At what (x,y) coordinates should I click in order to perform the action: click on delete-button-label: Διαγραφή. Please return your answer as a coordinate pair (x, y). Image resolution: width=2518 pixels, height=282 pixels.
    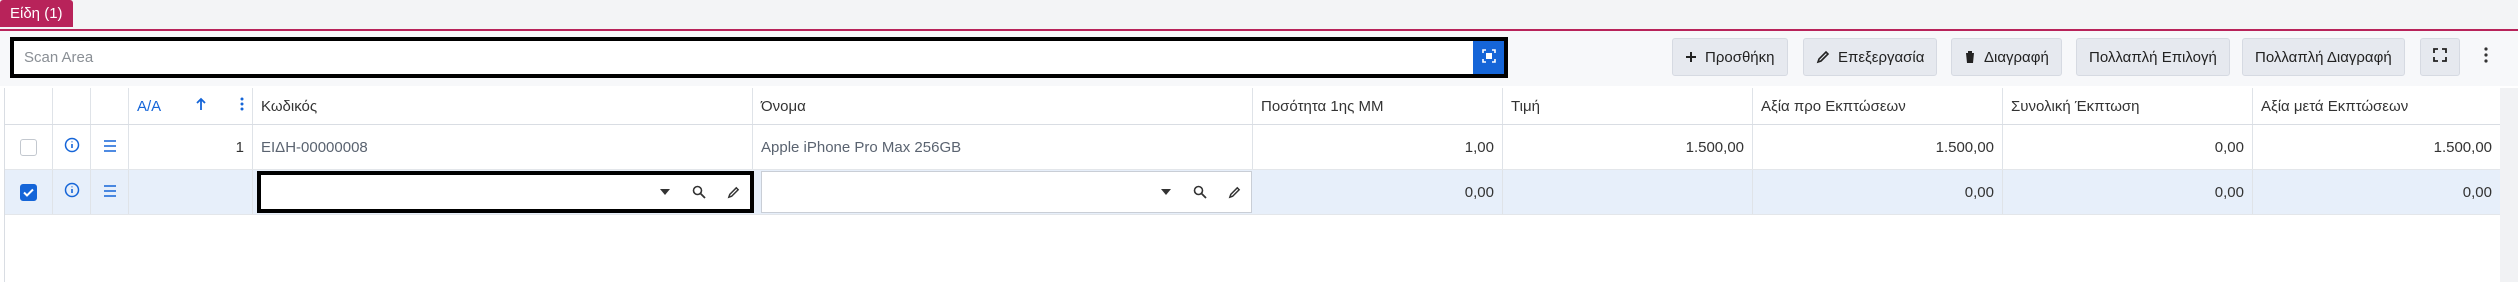
    Looking at the image, I should click on (2016, 57).